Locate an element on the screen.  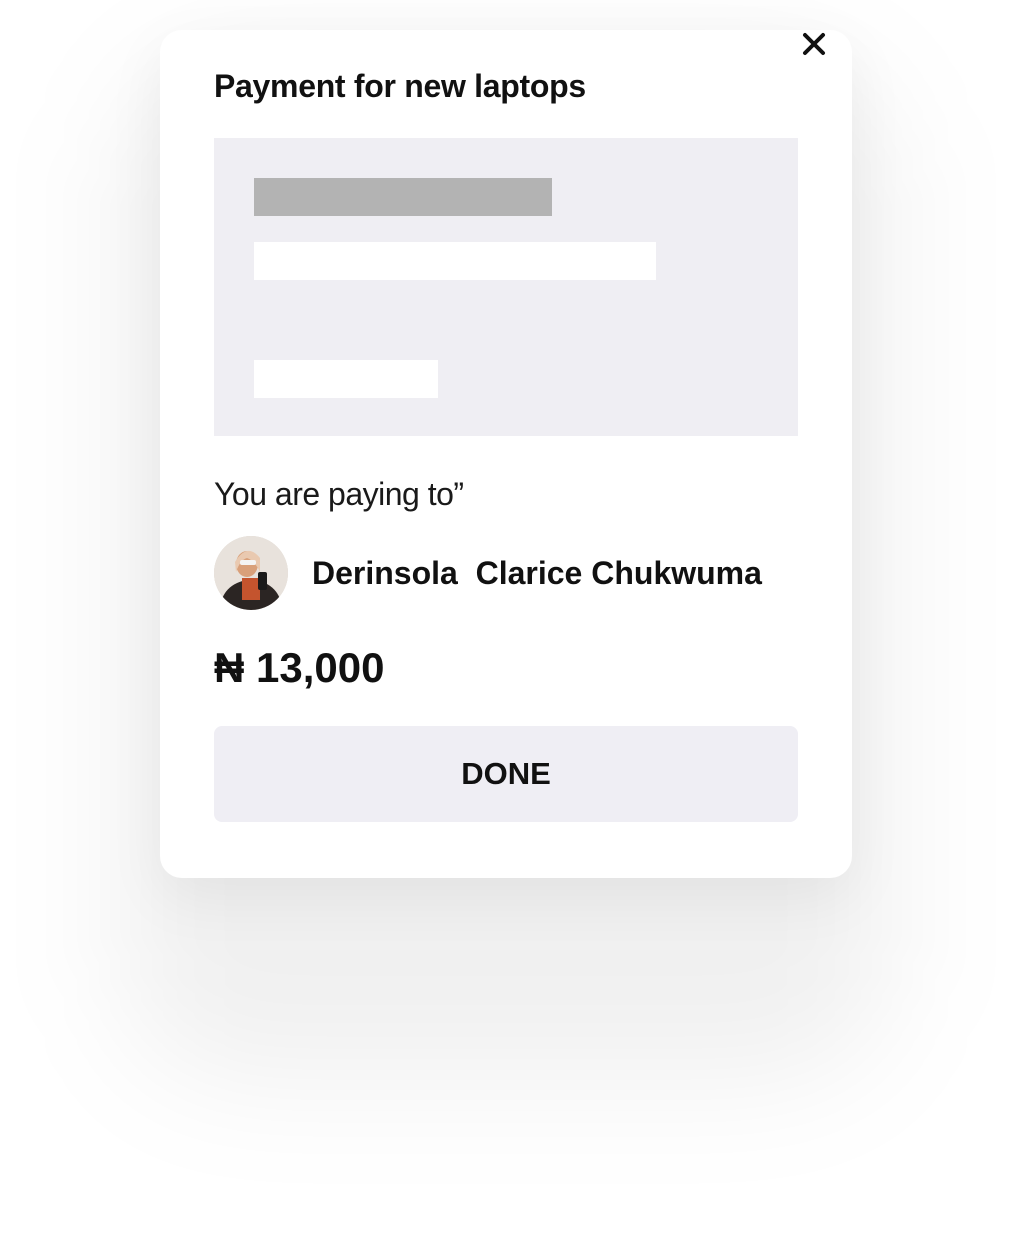
close-button is located at coordinates (814, 44).